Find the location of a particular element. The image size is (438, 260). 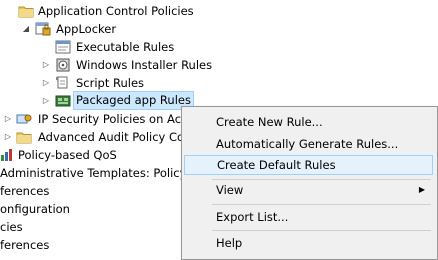

tree-item-packaged-app-rules: ▷ Packaged app Rules is located at coordinates (100, 100).